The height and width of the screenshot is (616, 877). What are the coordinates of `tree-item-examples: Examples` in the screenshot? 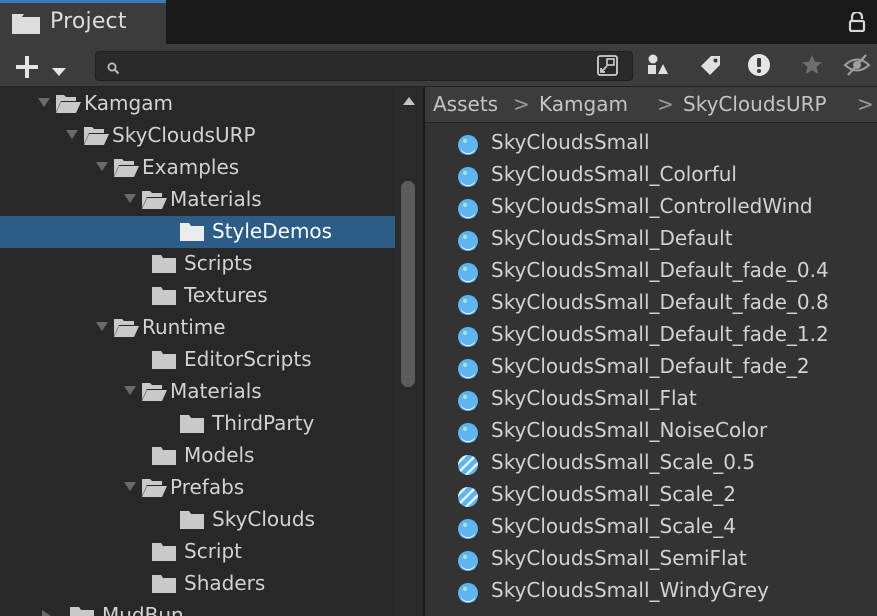 It's located at (197, 168).